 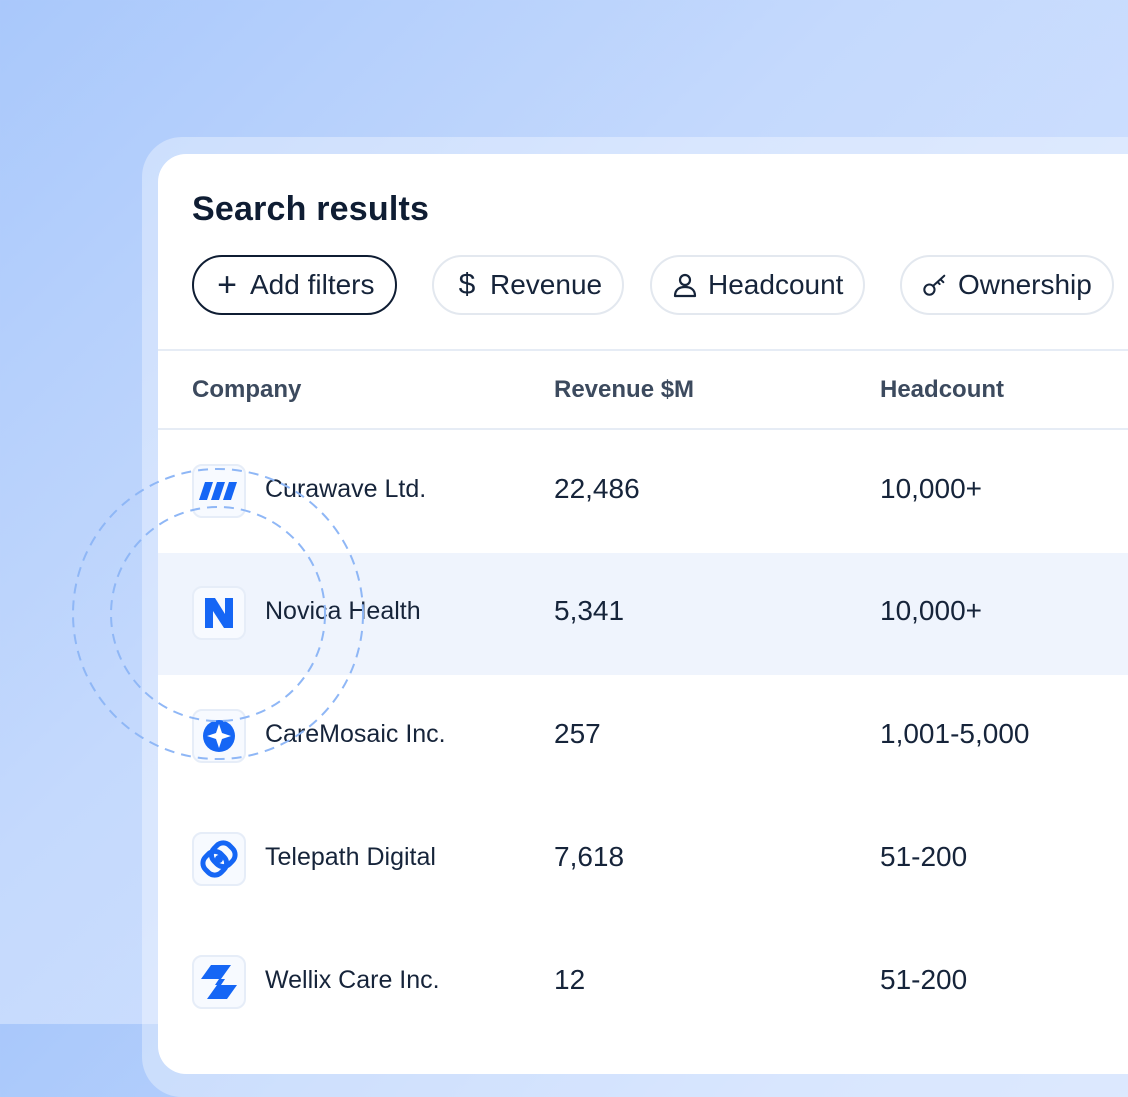 I want to click on company-name: Telepath Digital, so click(x=350, y=857).